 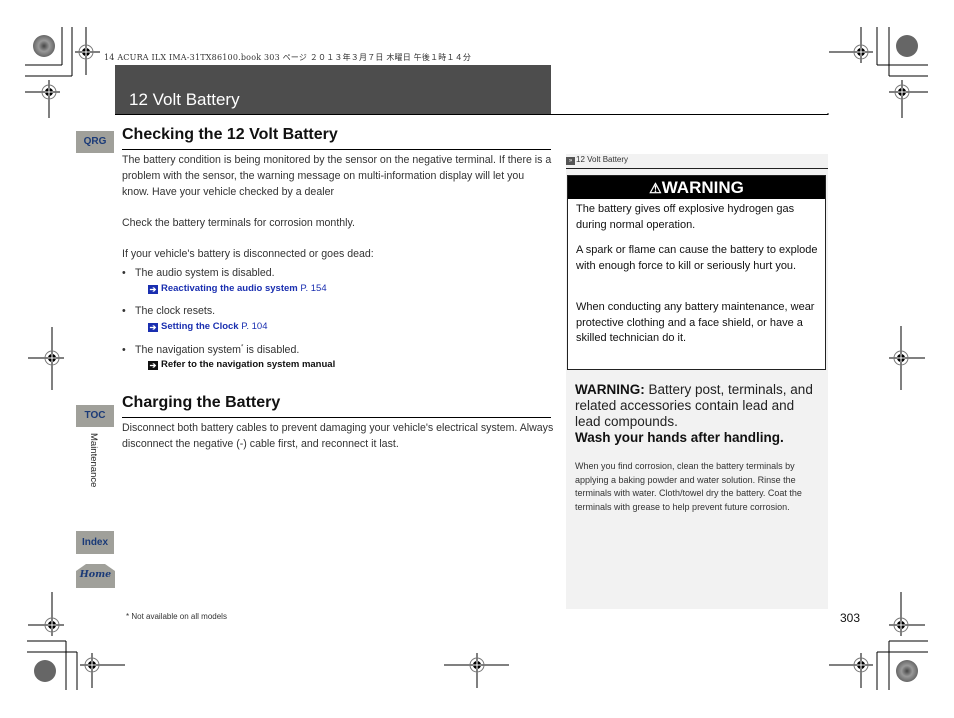 I want to click on qrg-tab: QRG, so click(x=95, y=142).